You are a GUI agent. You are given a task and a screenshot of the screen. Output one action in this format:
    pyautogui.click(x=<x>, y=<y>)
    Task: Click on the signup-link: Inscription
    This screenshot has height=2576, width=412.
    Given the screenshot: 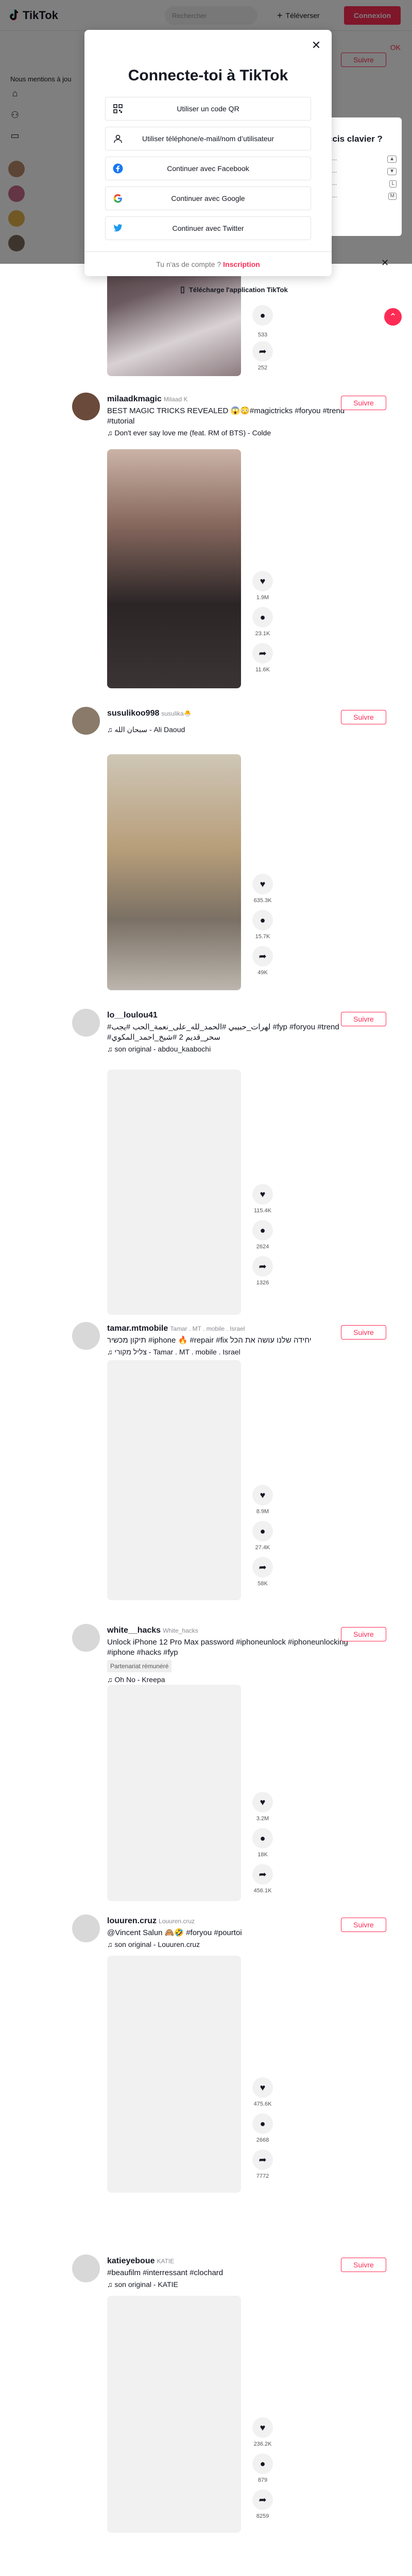 What is the action you would take?
    pyautogui.click(x=241, y=264)
    